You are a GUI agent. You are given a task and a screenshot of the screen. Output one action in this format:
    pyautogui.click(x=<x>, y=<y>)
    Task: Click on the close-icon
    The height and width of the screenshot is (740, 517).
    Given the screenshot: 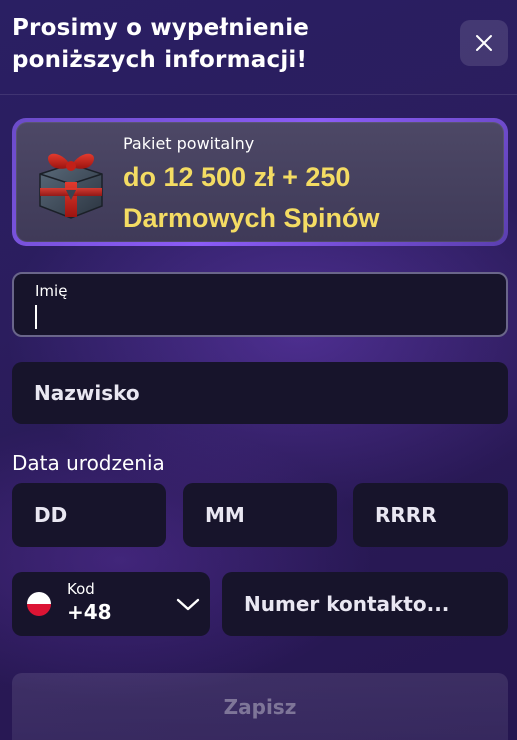 What is the action you would take?
    pyautogui.click(x=484, y=43)
    